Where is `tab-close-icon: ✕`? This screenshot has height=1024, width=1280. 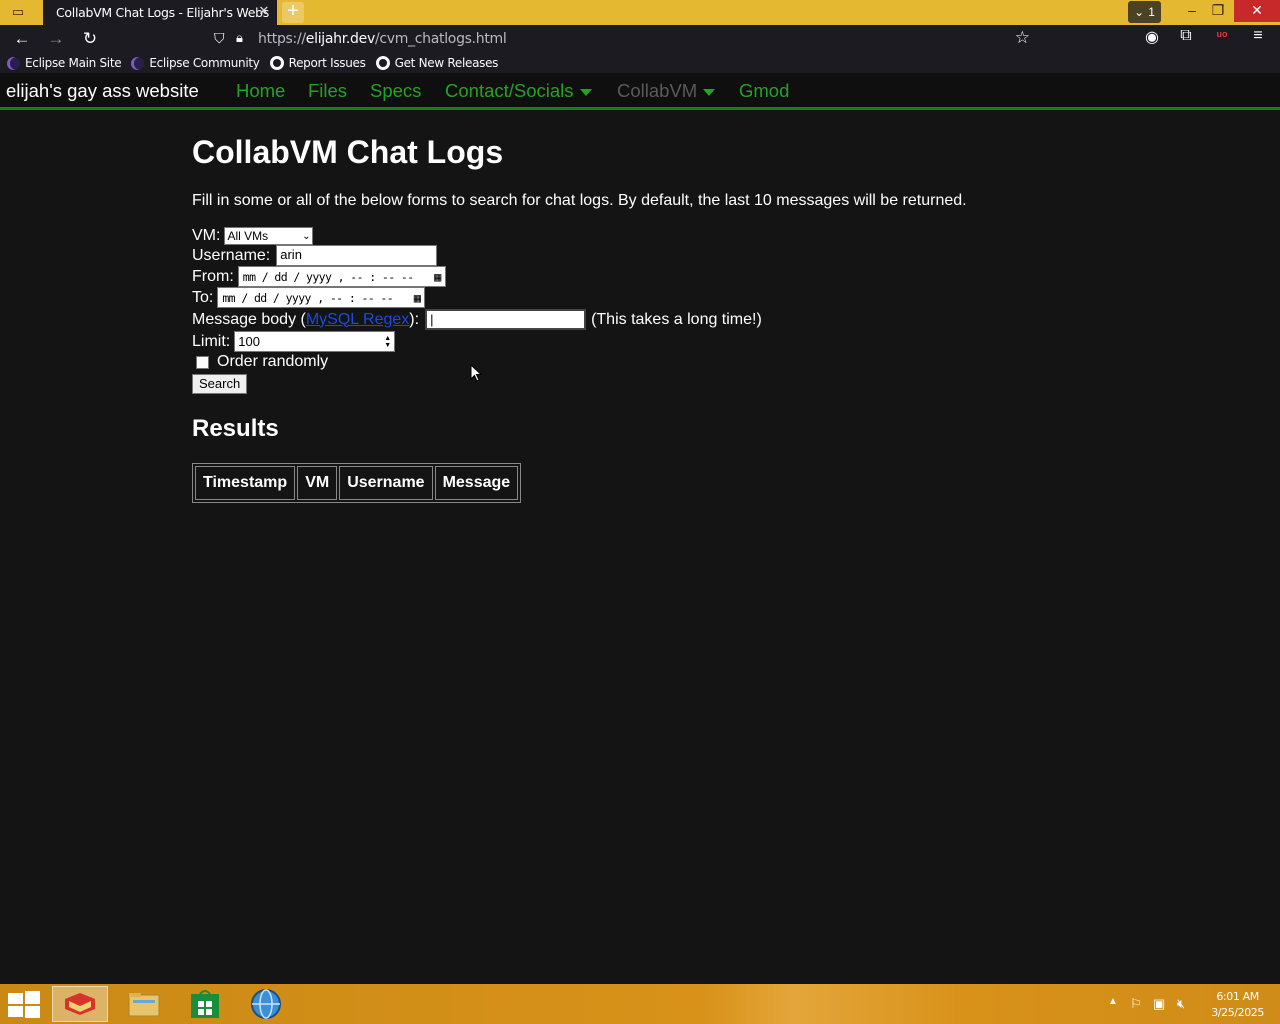
tab-close-icon: ✕ is located at coordinates (263, 11).